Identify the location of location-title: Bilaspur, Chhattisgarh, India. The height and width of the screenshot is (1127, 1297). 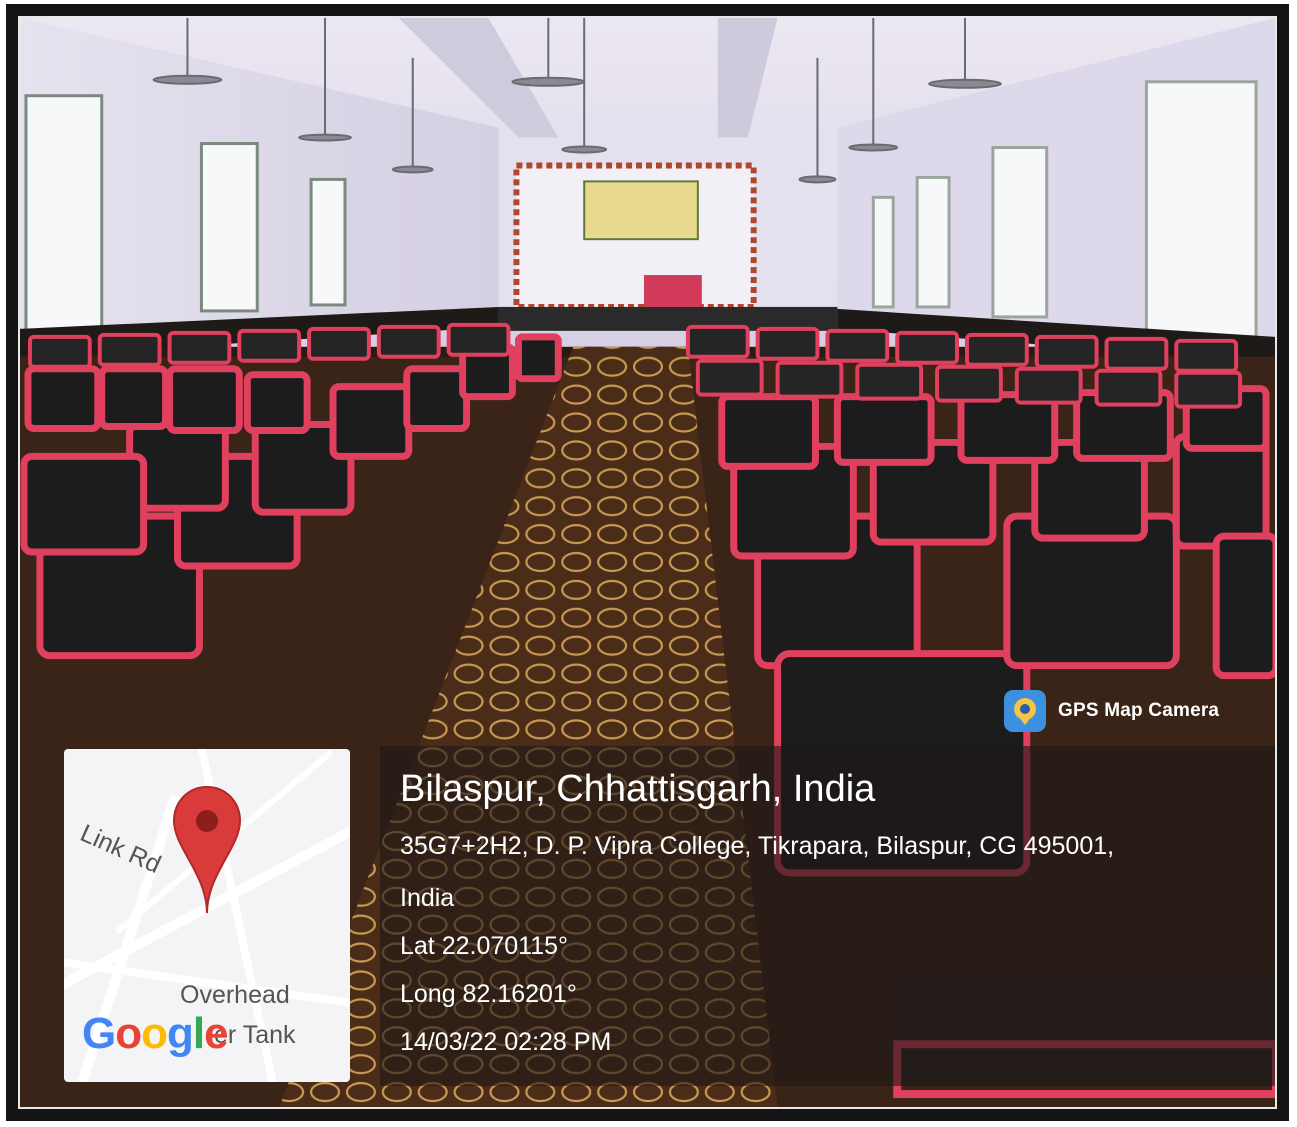
(638, 789).